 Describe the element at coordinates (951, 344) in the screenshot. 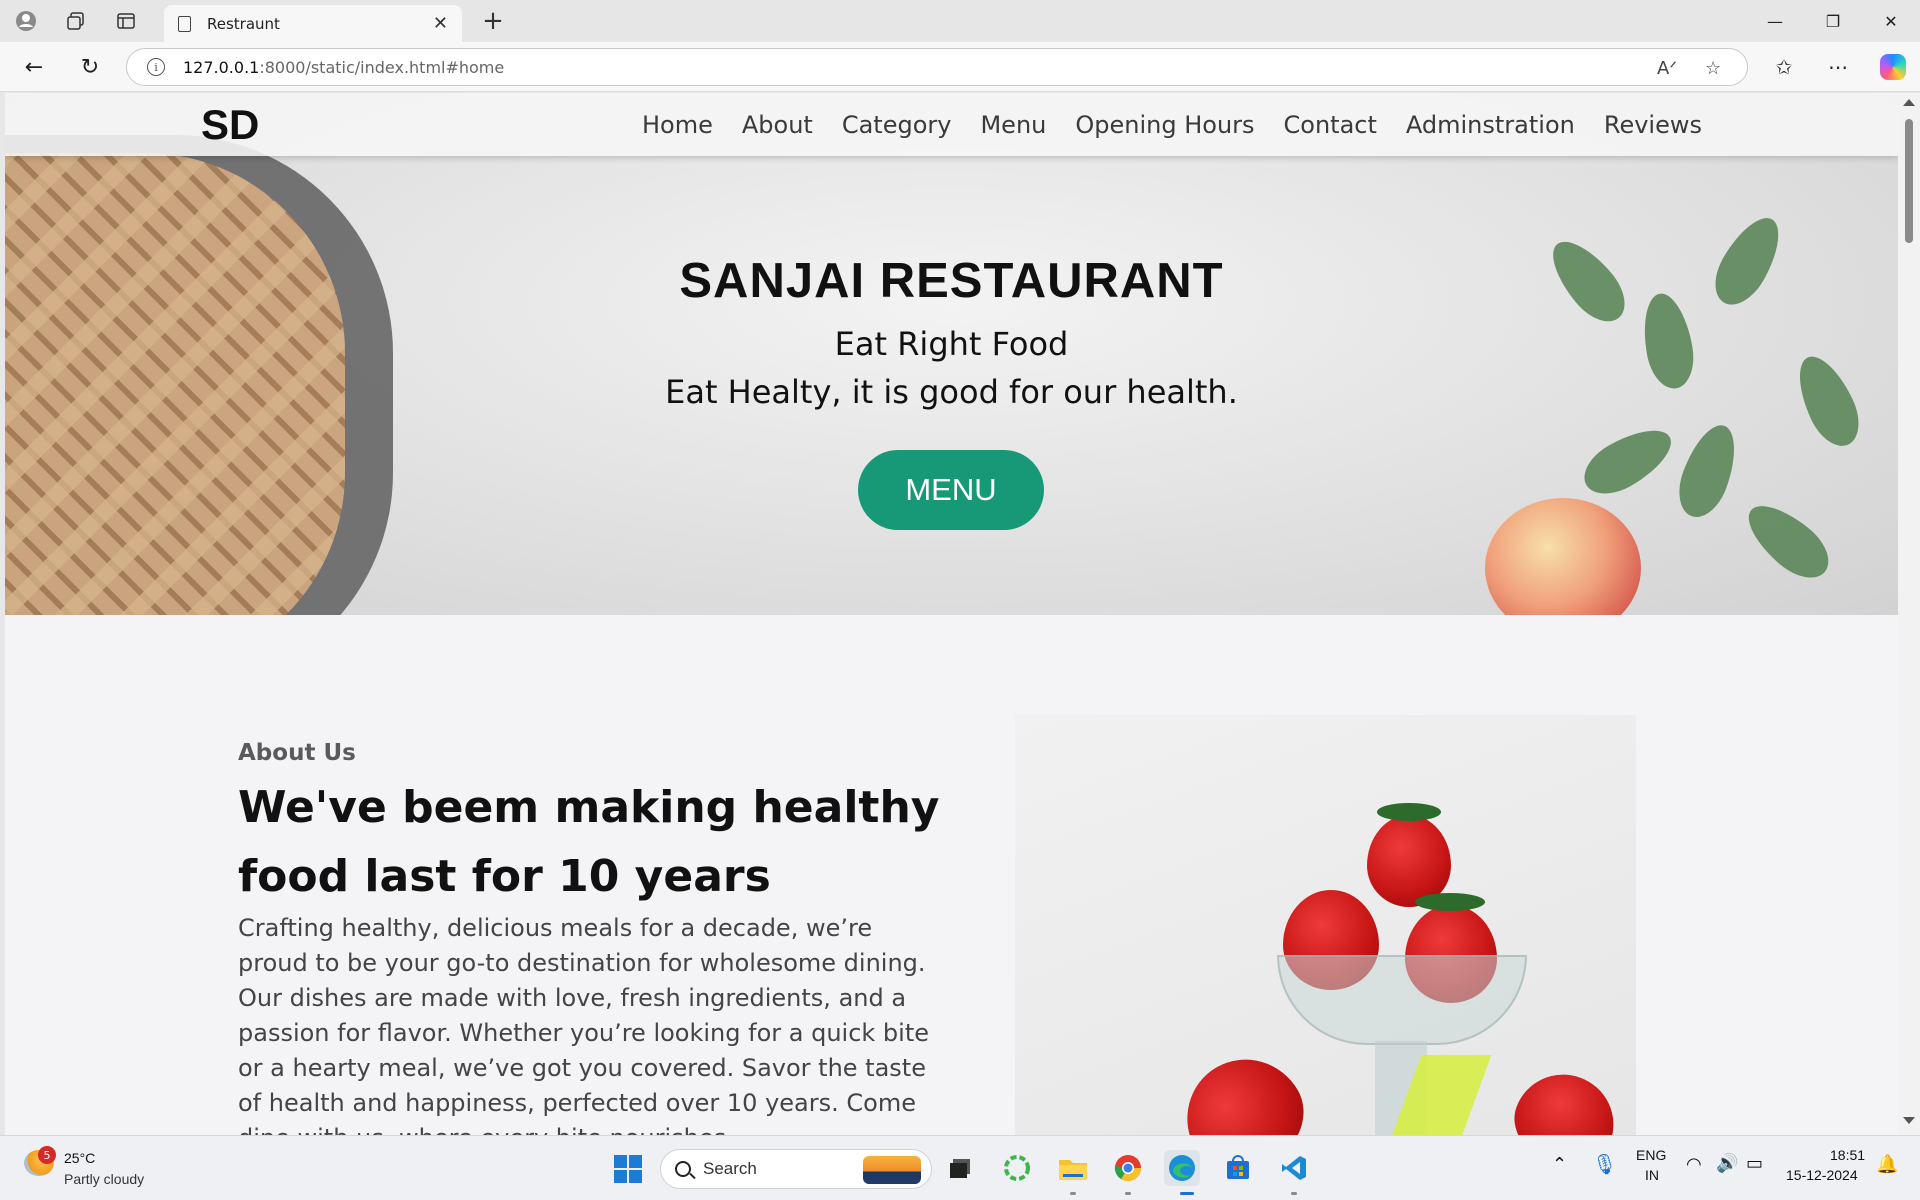

I see `hero-subtitle: Eat Right Food` at that location.